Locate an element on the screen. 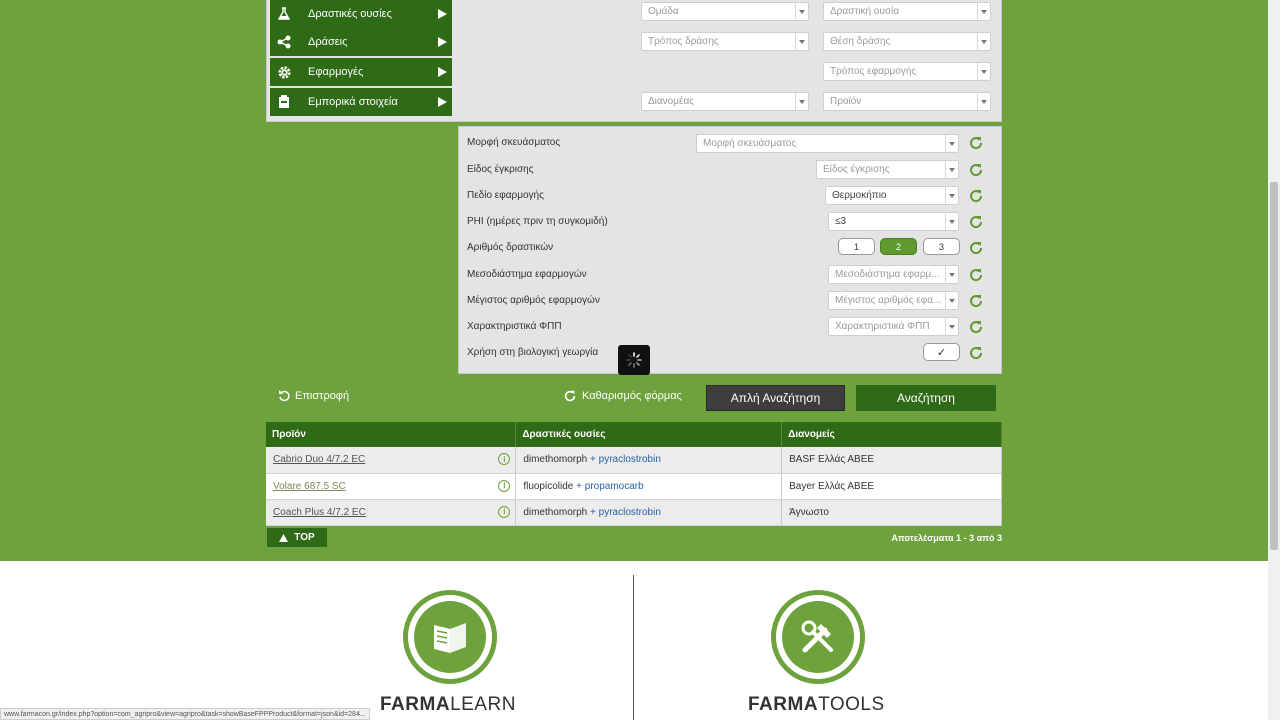 Image resolution: width=1280 pixels, height=720 pixels. reset-phi-icon is located at coordinates (976, 222).